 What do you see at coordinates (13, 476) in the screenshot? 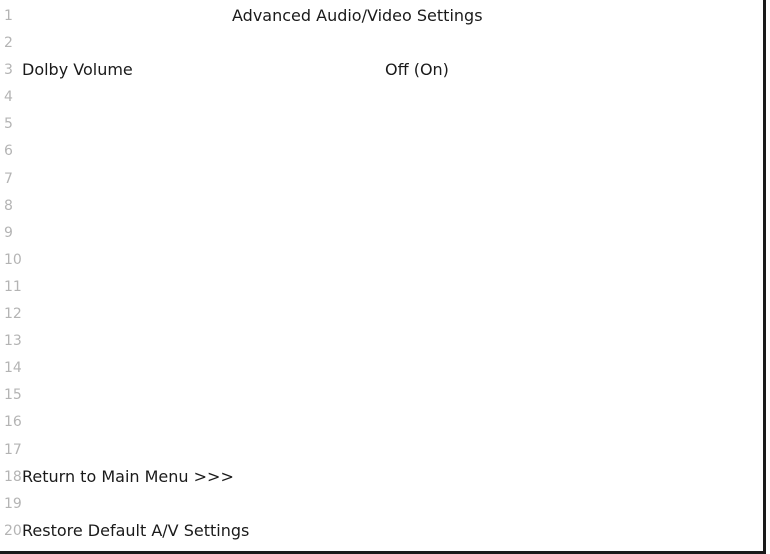
I see `line-number: 18` at bounding box center [13, 476].